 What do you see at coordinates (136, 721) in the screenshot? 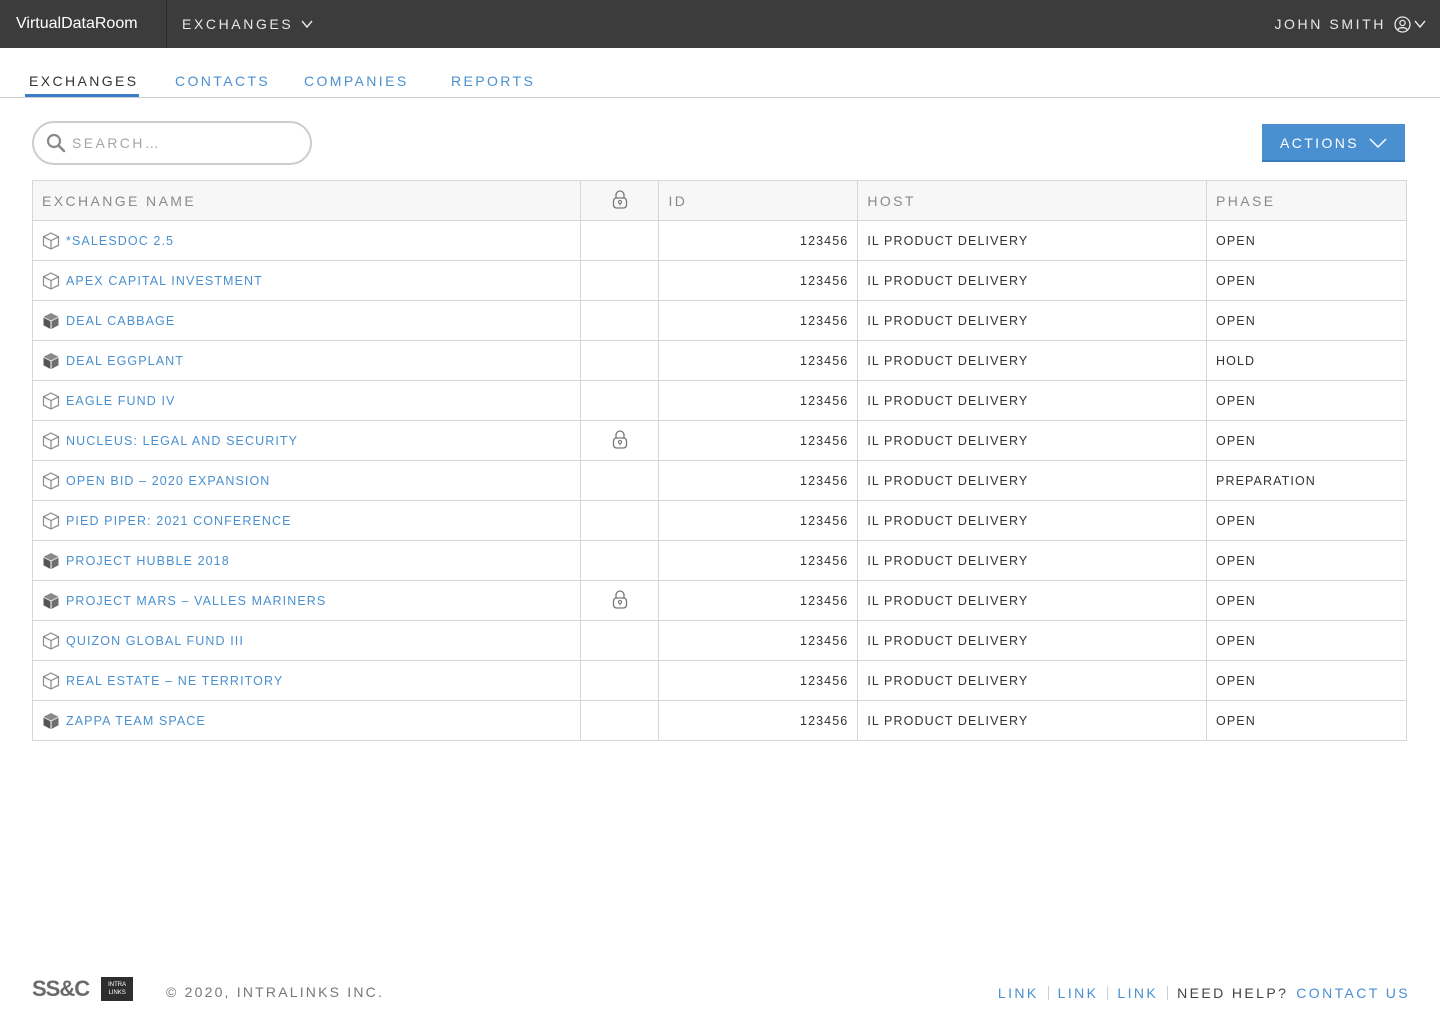
I see `exchange-name-link: ZAPPA TEAM SPACE` at bounding box center [136, 721].